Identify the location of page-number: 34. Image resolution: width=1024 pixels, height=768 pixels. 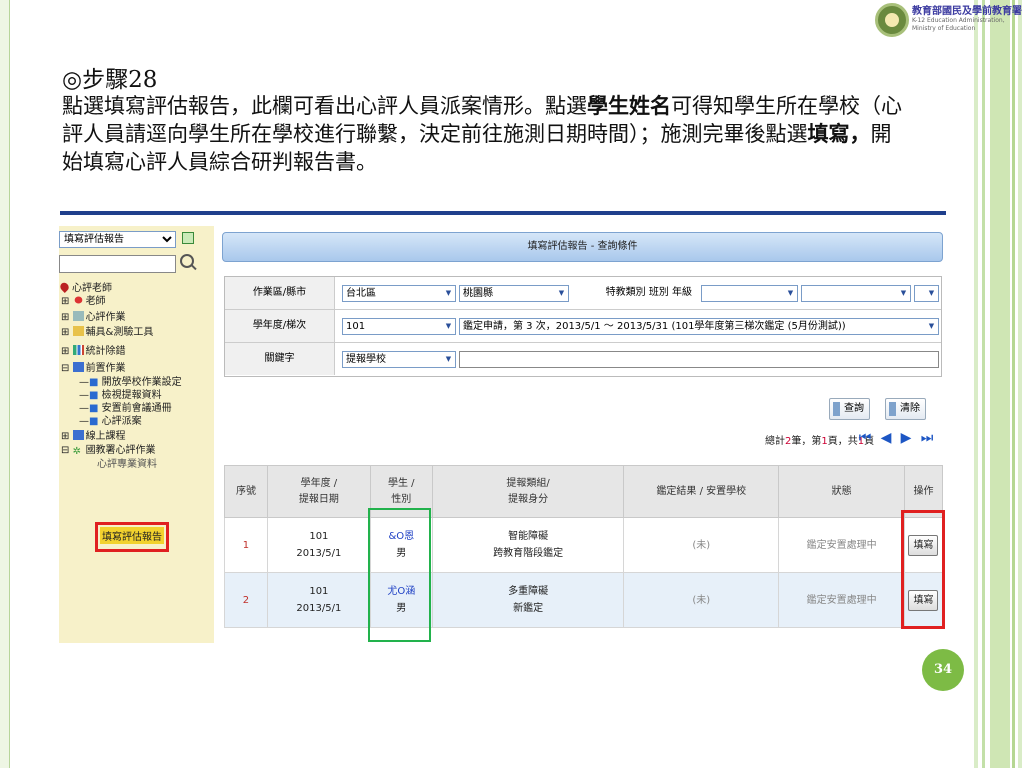
(943, 670).